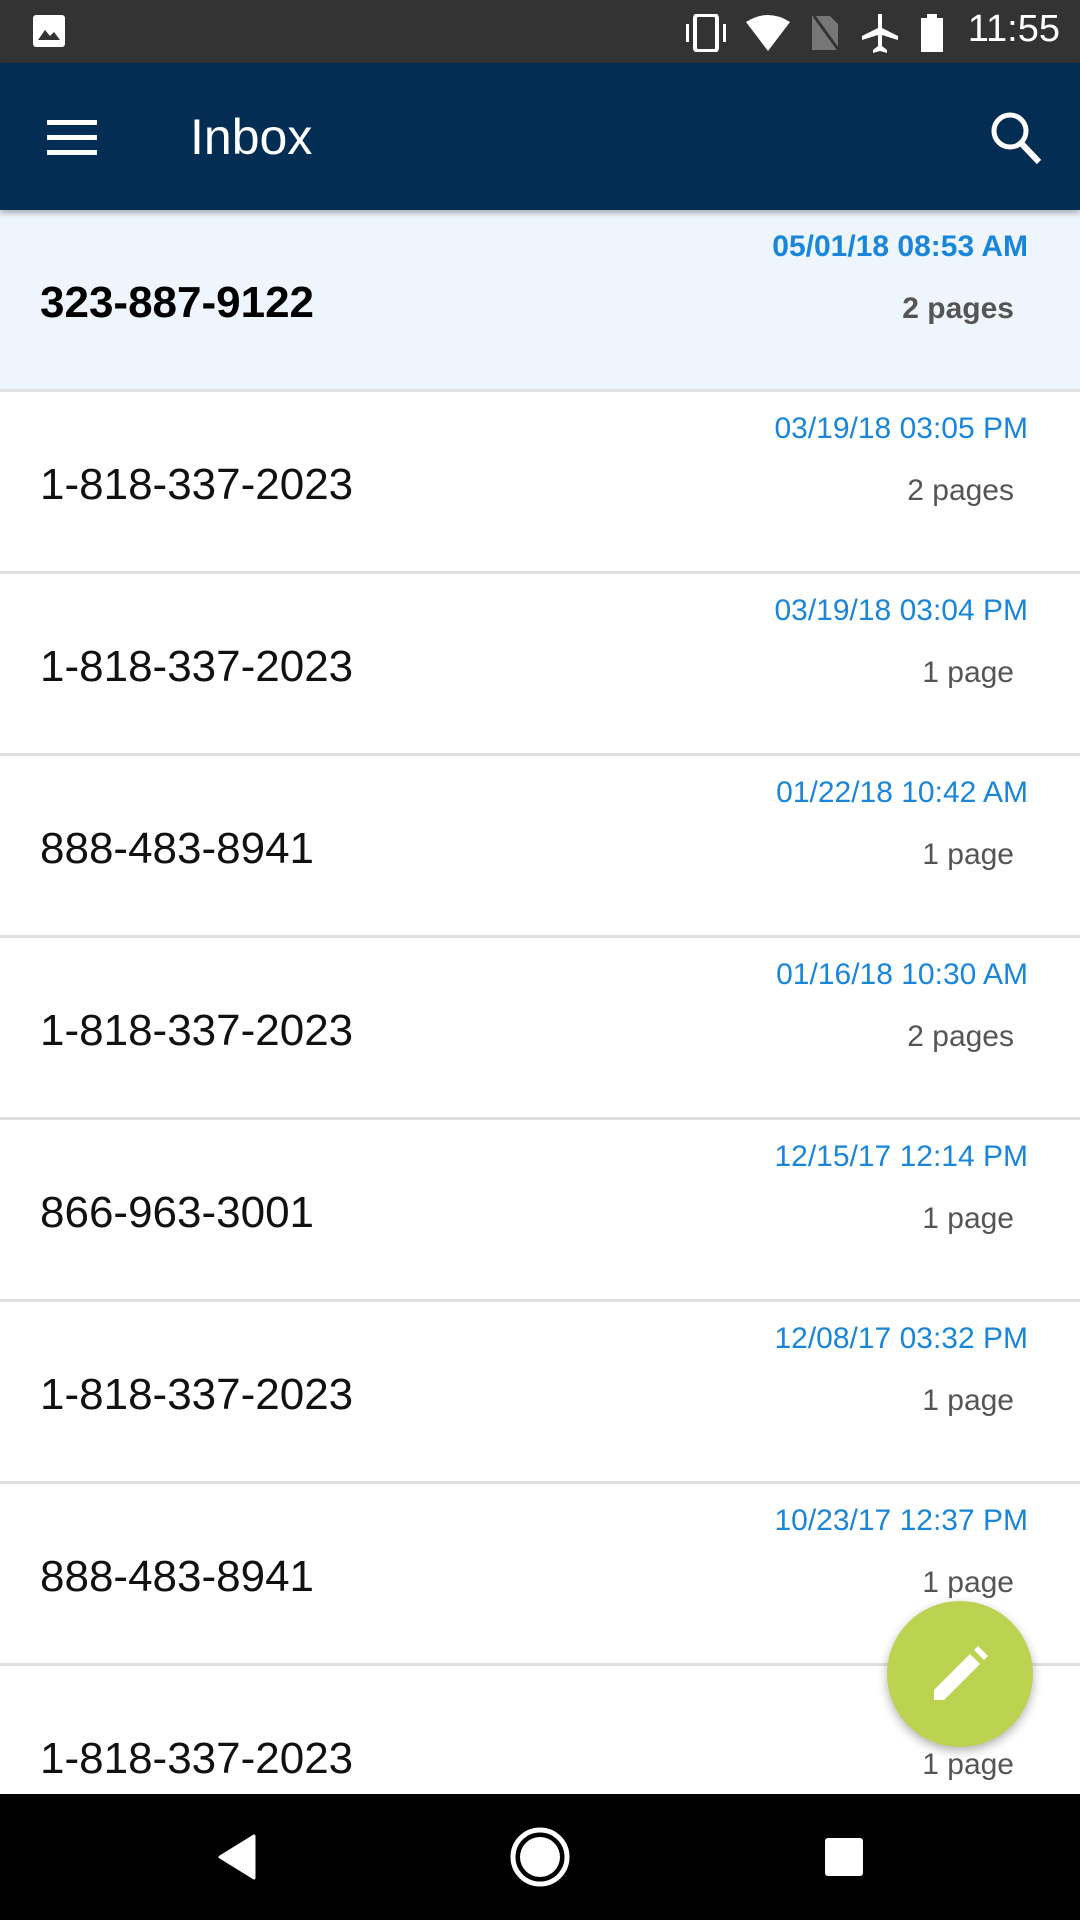 This screenshot has width=1080, height=1920. I want to click on message-date: 05/01/18 08:53 AM, so click(900, 246).